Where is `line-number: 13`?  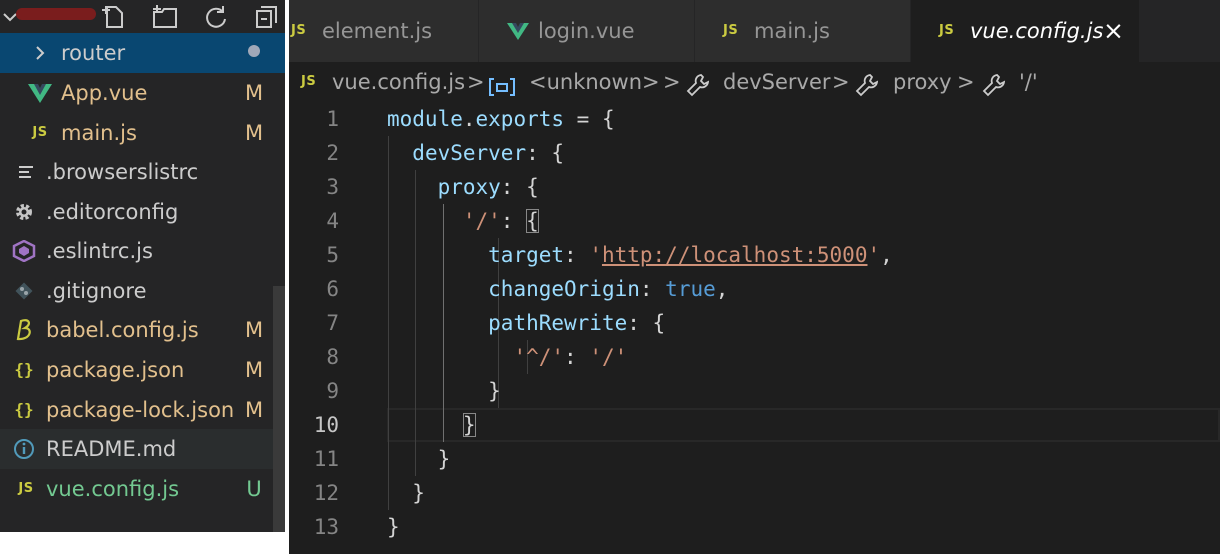
line-number: 13 is located at coordinates (326, 527).